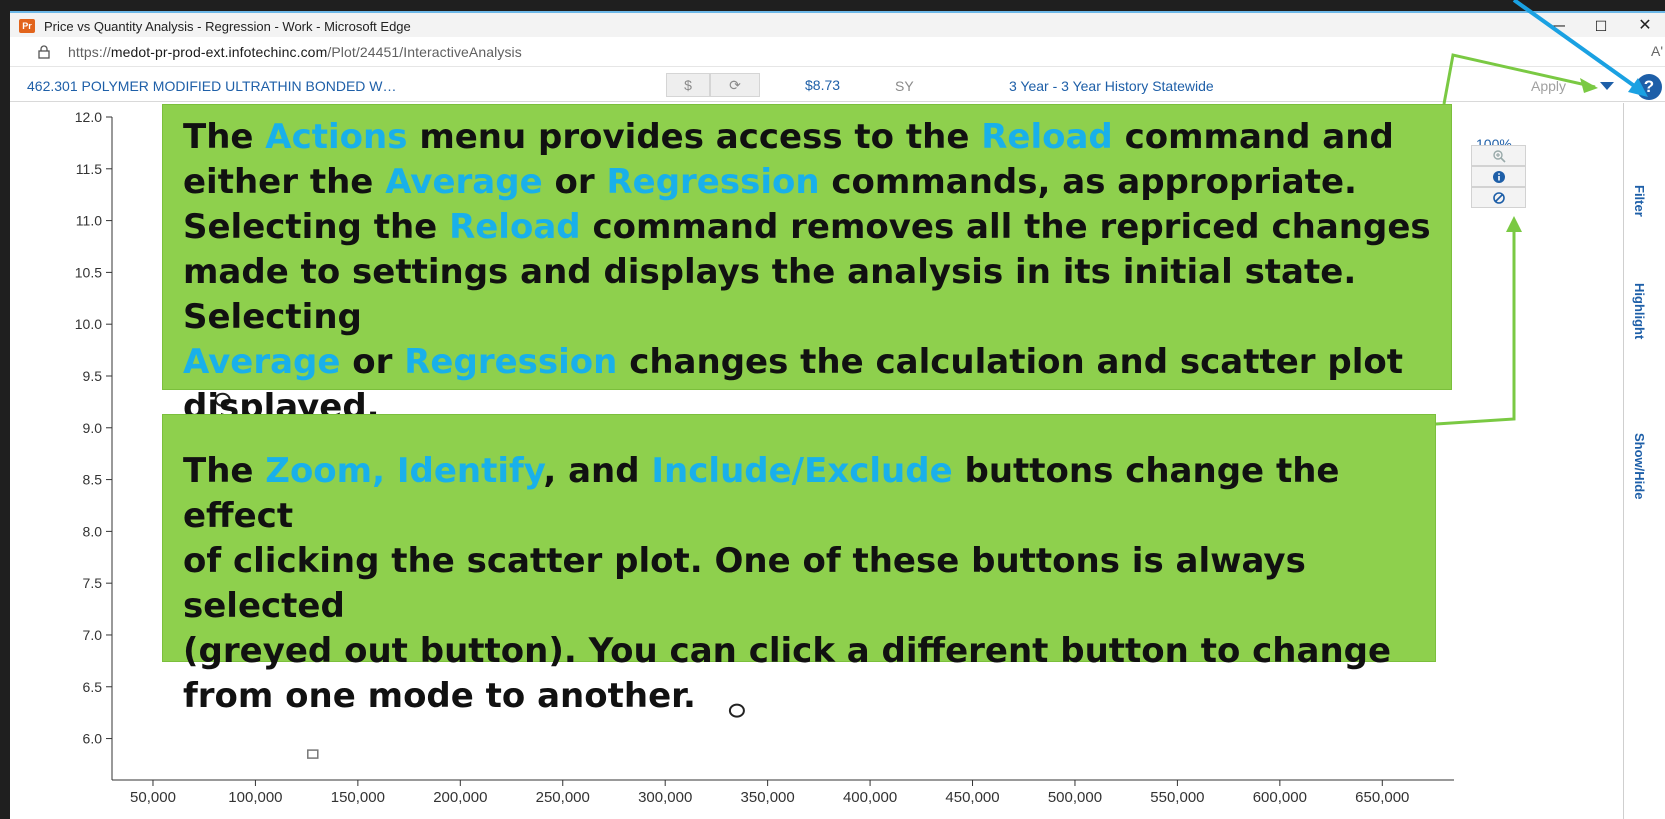 The height and width of the screenshot is (819, 1665). I want to click on callout-text: commands, as appropriate., so click(1088, 182).